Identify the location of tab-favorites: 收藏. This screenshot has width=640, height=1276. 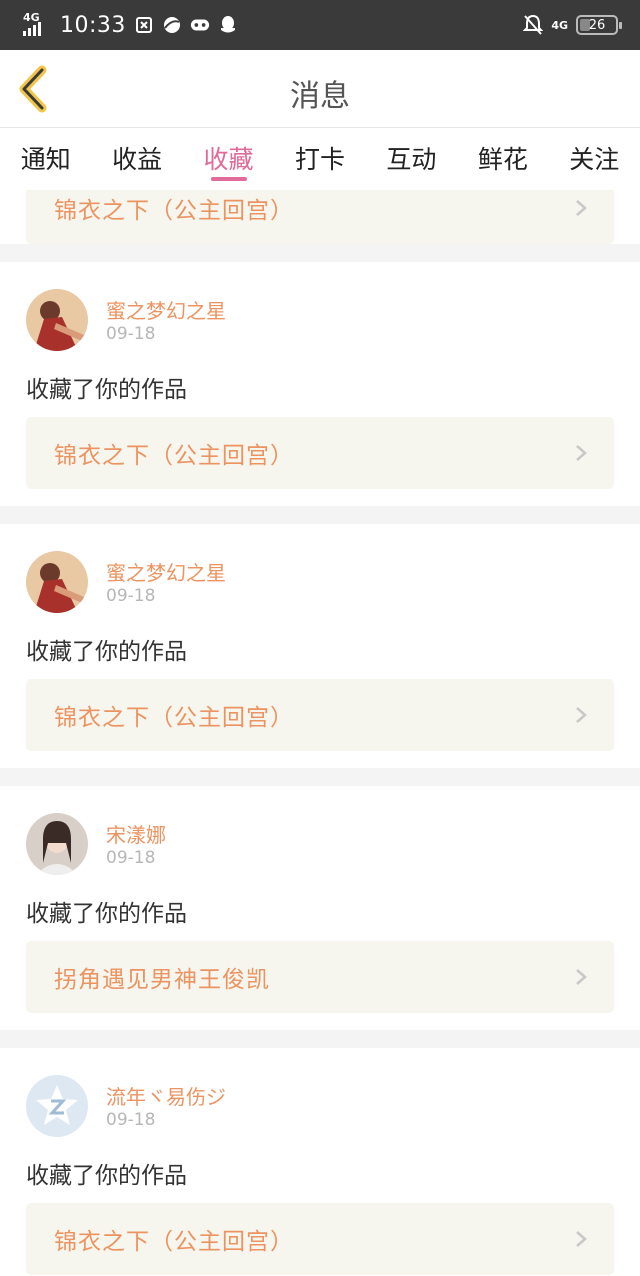
(228, 159).